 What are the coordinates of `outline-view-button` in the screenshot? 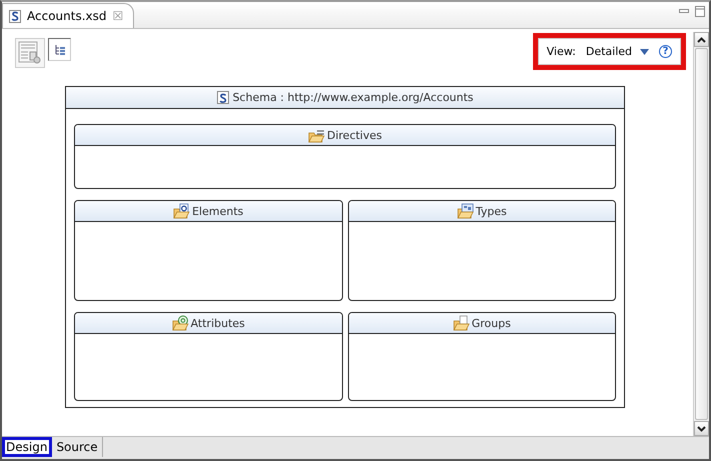 It's located at (59, 49).